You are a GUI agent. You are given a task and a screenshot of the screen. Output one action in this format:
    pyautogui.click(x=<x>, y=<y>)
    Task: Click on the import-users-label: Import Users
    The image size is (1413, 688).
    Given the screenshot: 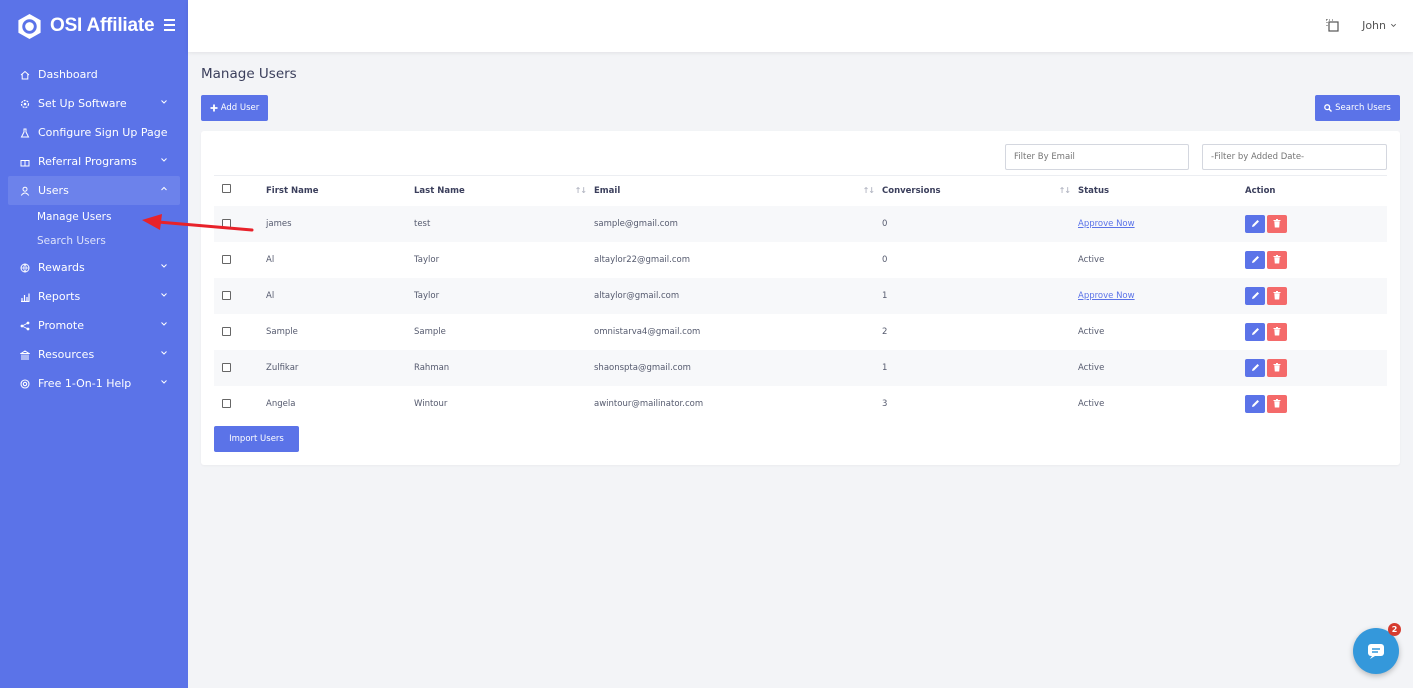 What is the action you would take?
    pyautogui.click(x=256, y=439)
    